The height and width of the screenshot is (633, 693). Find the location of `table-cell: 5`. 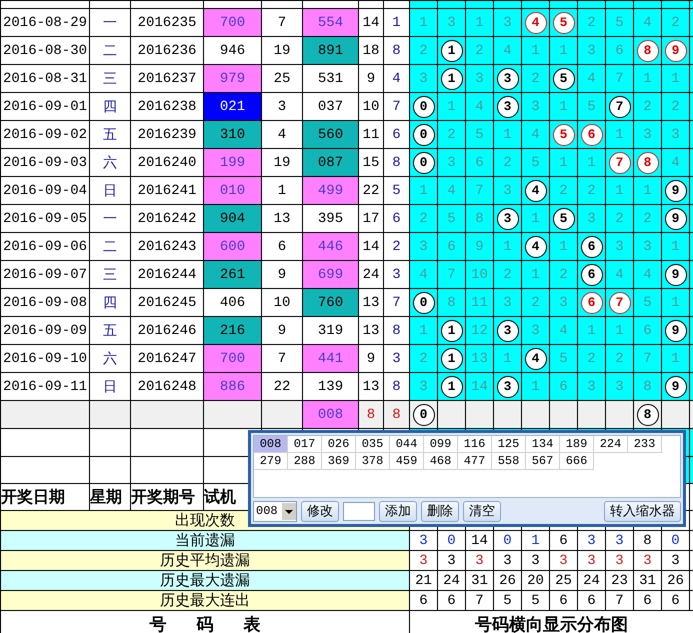

table-cell: 5 is located at coordinates (397, 190).